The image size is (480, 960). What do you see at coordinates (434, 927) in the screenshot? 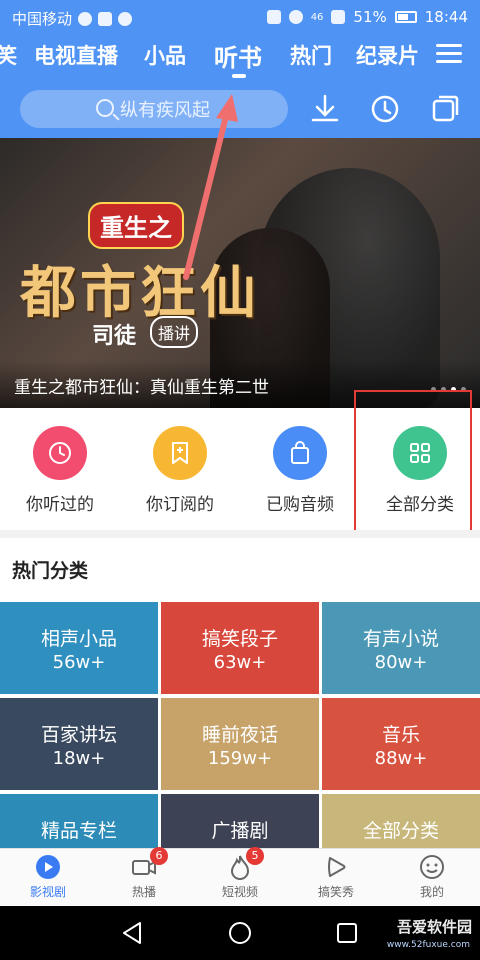
I see `watermark-logo: 吾爱软件园` at bounding box center [434, 927].